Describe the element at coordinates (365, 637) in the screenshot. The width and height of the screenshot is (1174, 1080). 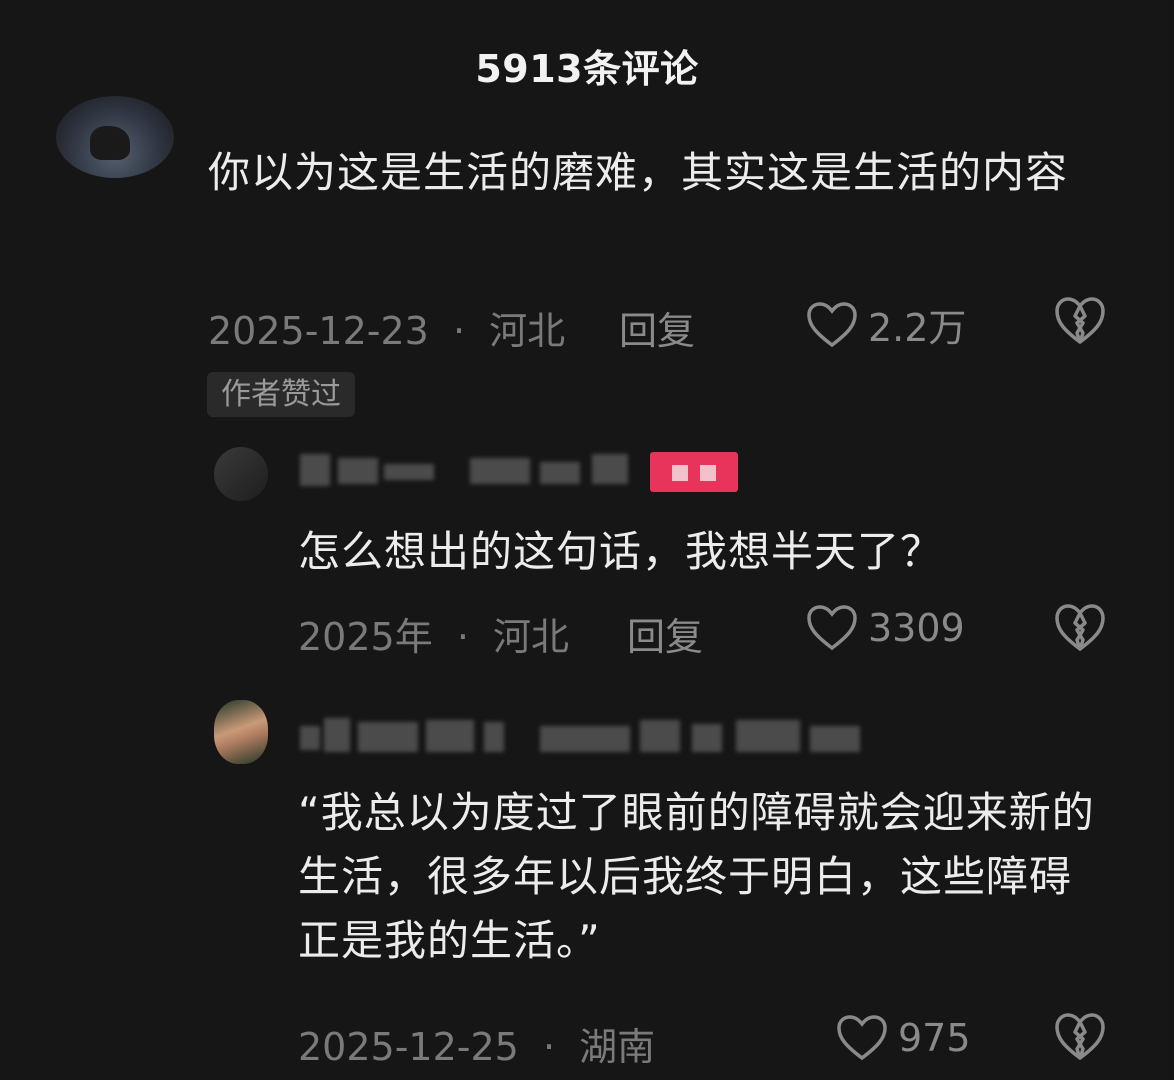
I see `comment-date: 2025年` at that location.